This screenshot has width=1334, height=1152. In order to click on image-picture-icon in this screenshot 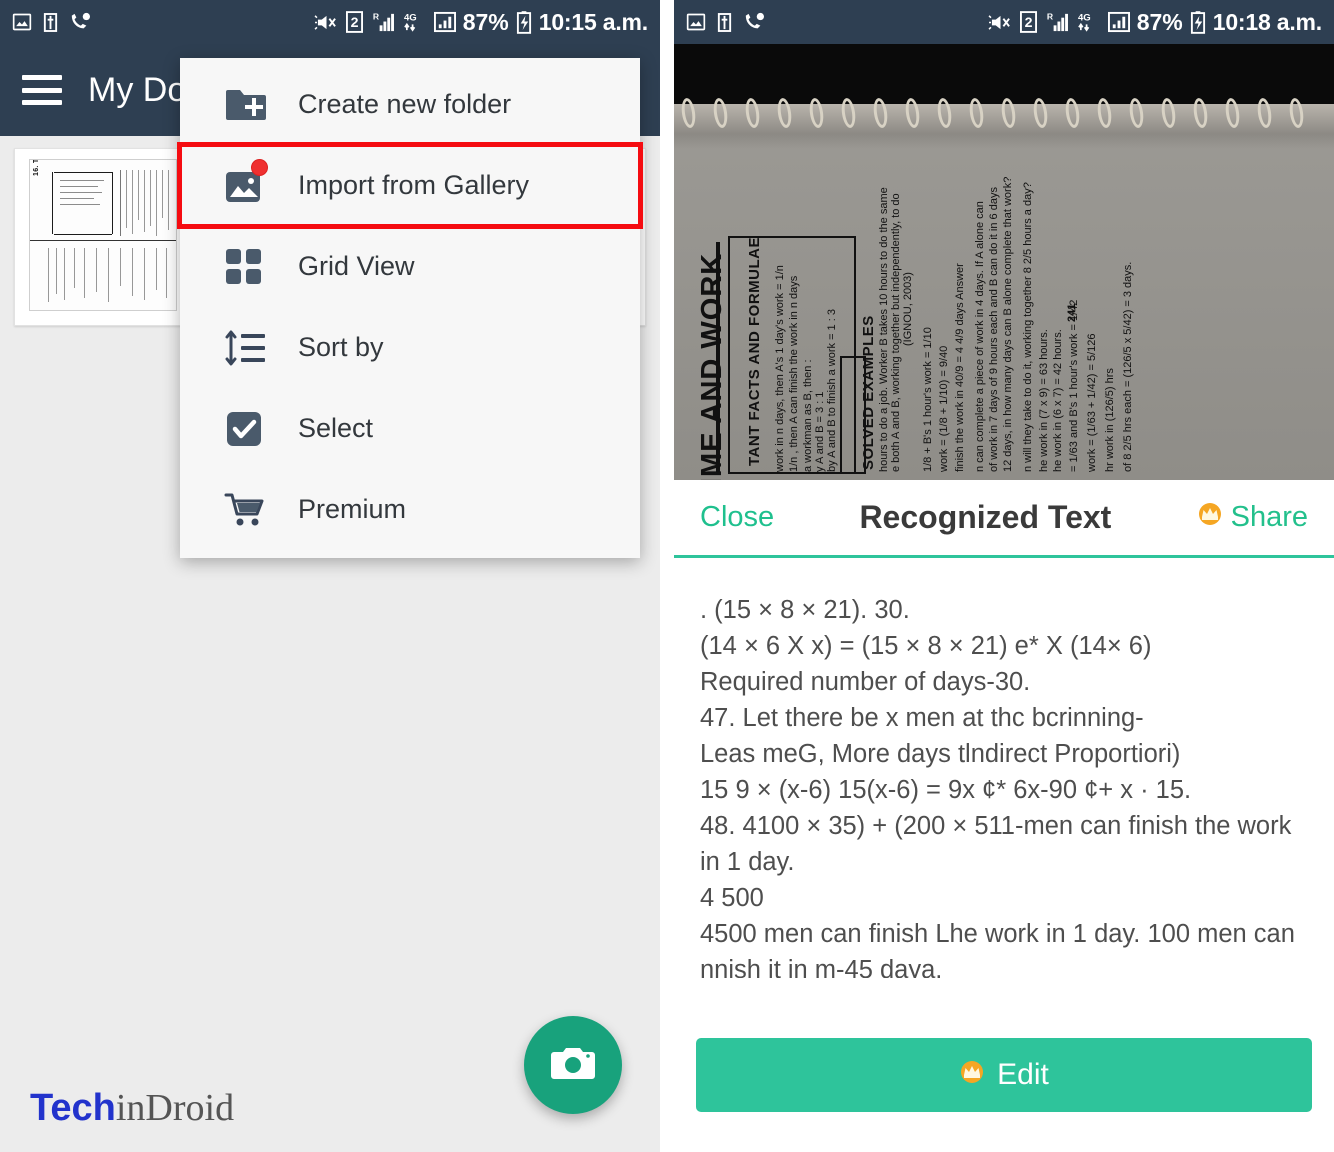, I will do `click(251, 182)`.